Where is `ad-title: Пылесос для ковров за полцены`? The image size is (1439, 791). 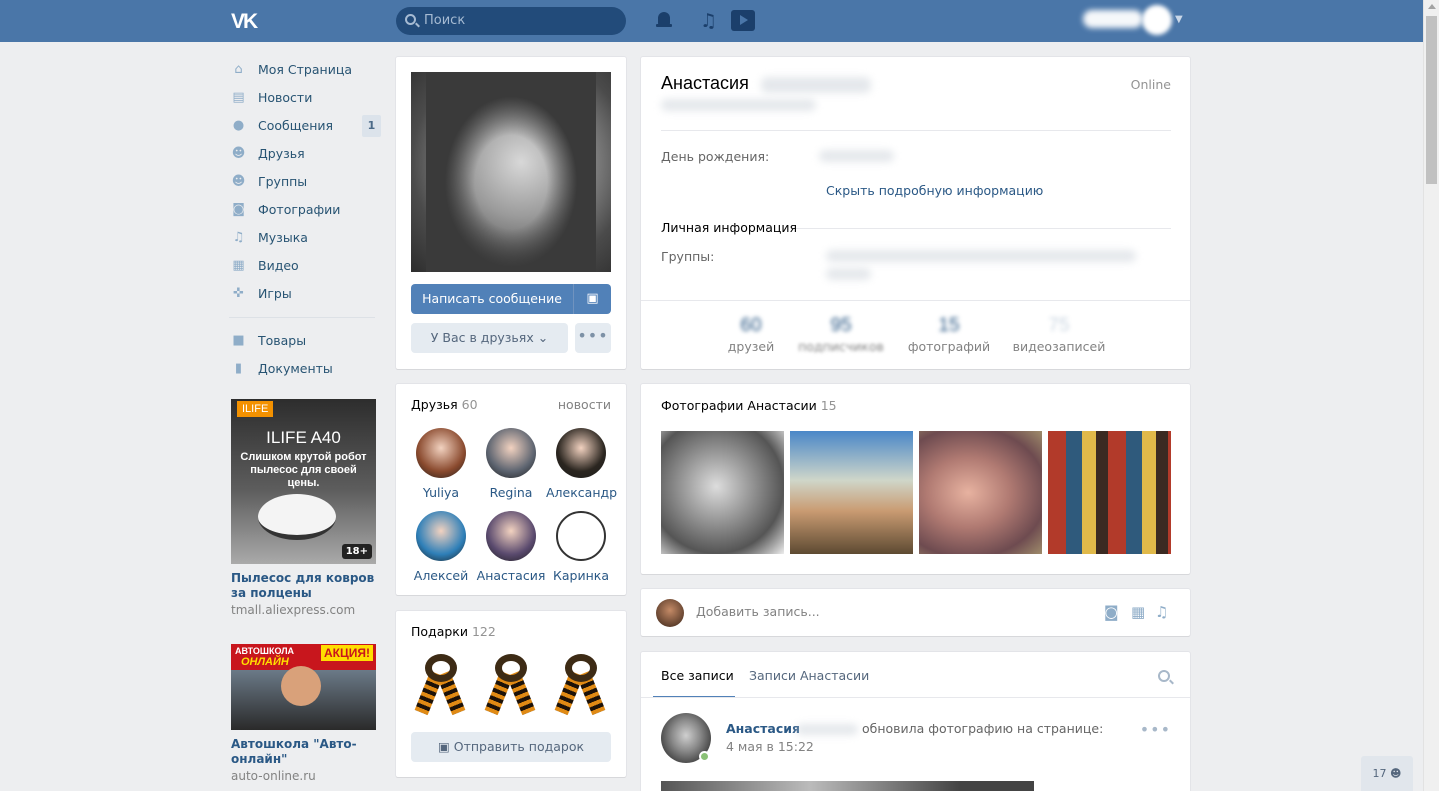 ad-title: Пылесос для ковров за полцены is located at coordinates (304, 586).